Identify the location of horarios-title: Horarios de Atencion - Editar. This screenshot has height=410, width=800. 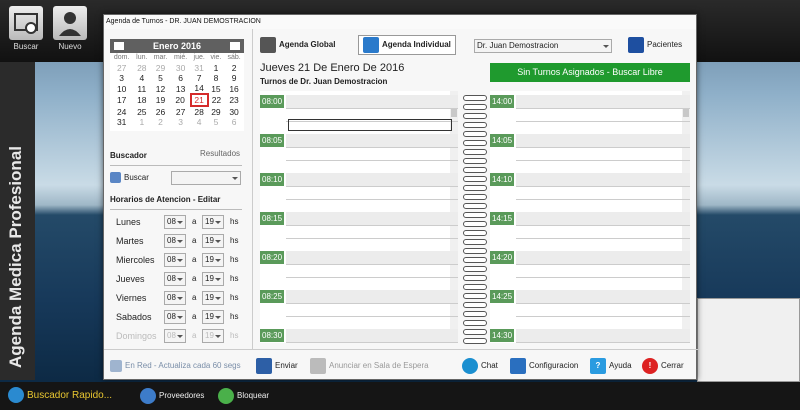
(165, 199).